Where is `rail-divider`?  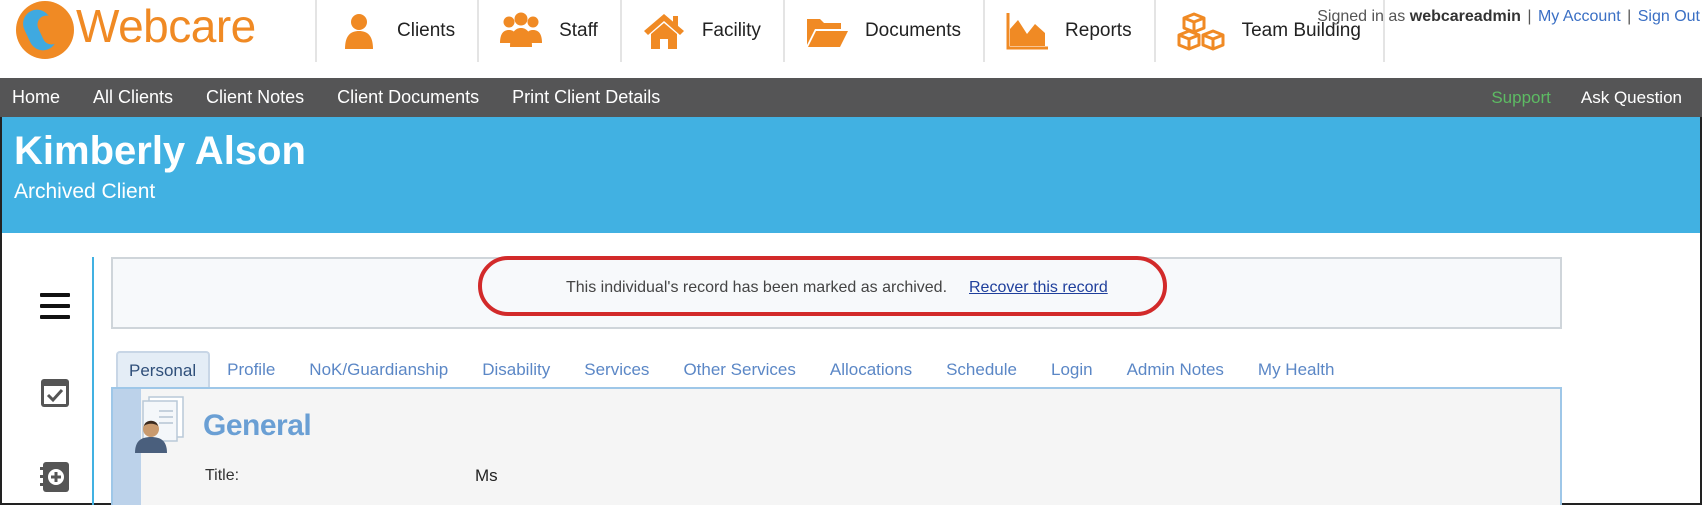 rail-divider is located at coordinates (93, 381).